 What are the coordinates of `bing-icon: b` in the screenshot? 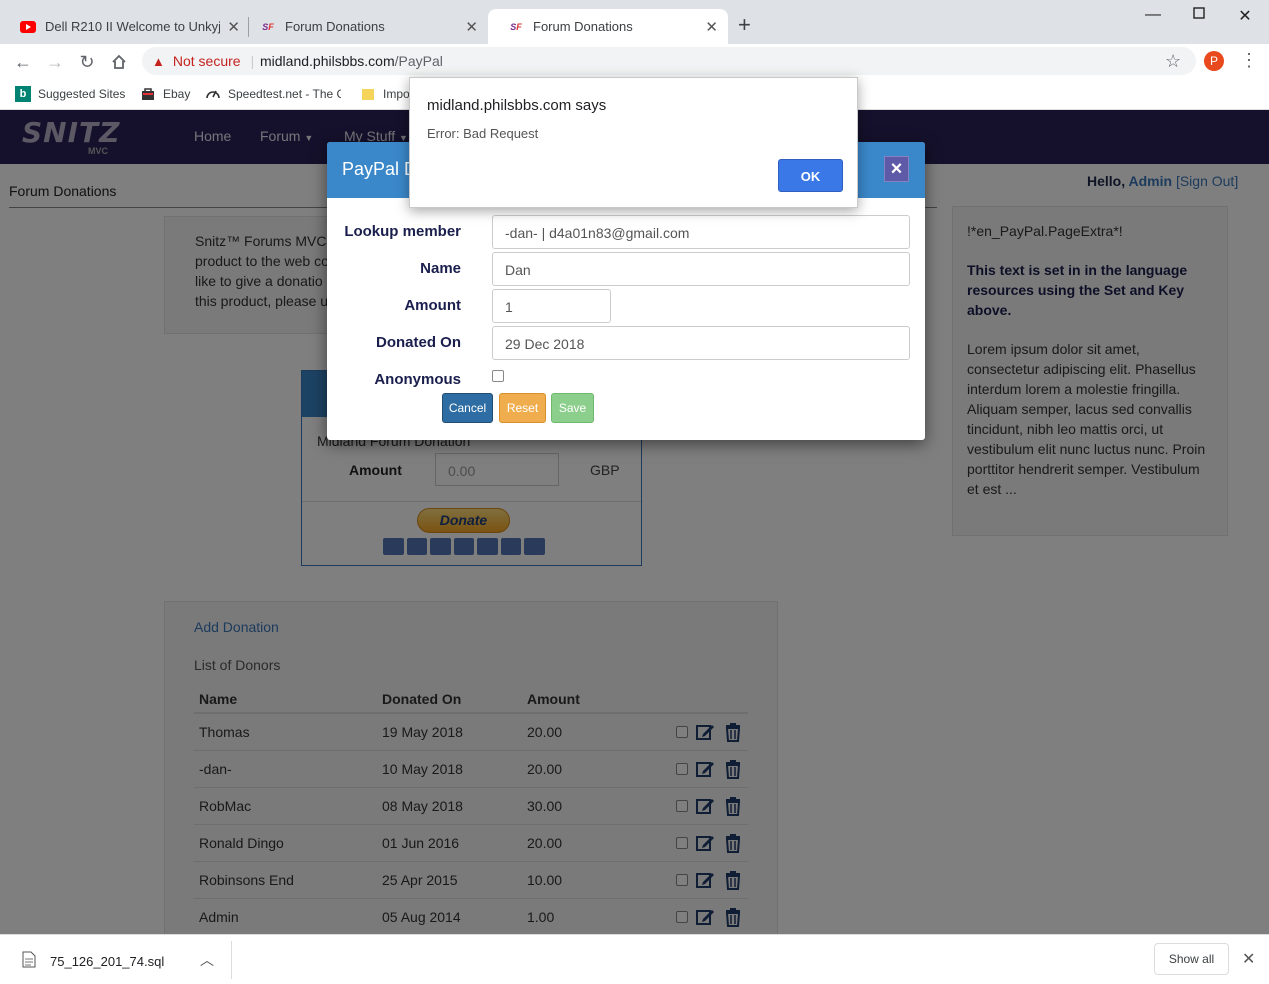 It's located at (23, 94).